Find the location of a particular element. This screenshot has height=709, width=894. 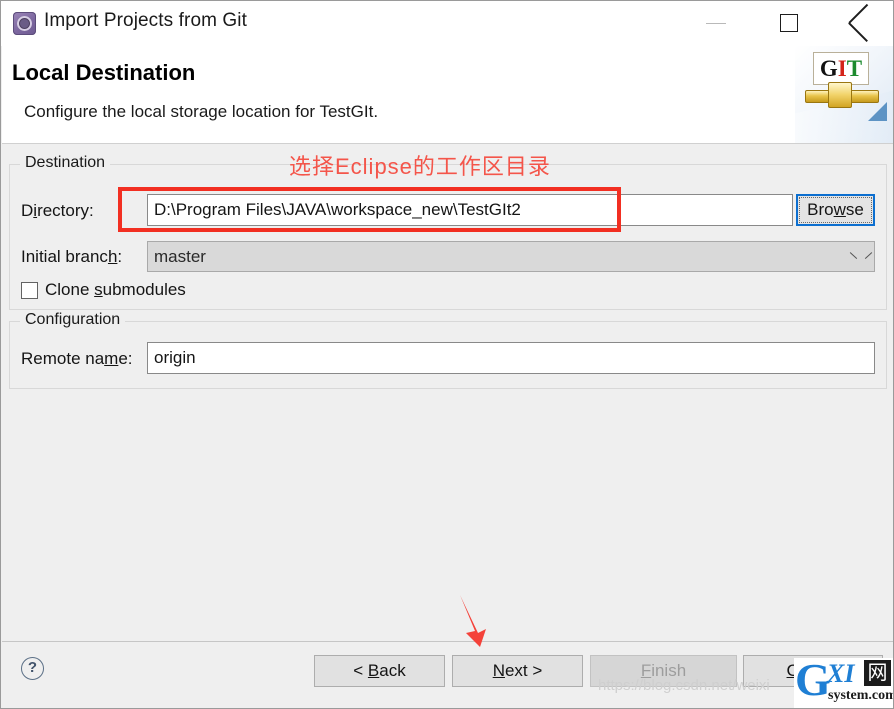

clone-submodules-checkbox: Clone submodules is located at coordinates (103, 290).